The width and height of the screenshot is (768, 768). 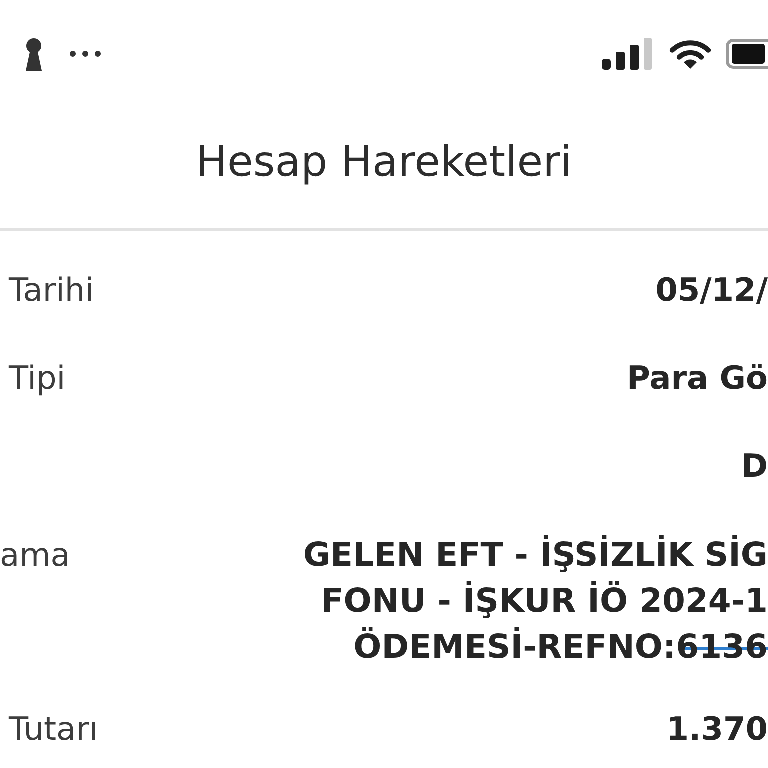 What do you see at coordinates (712, 290) in the screenshot?
I see `field-value: 05/12/` at bounding box center [712, 290].